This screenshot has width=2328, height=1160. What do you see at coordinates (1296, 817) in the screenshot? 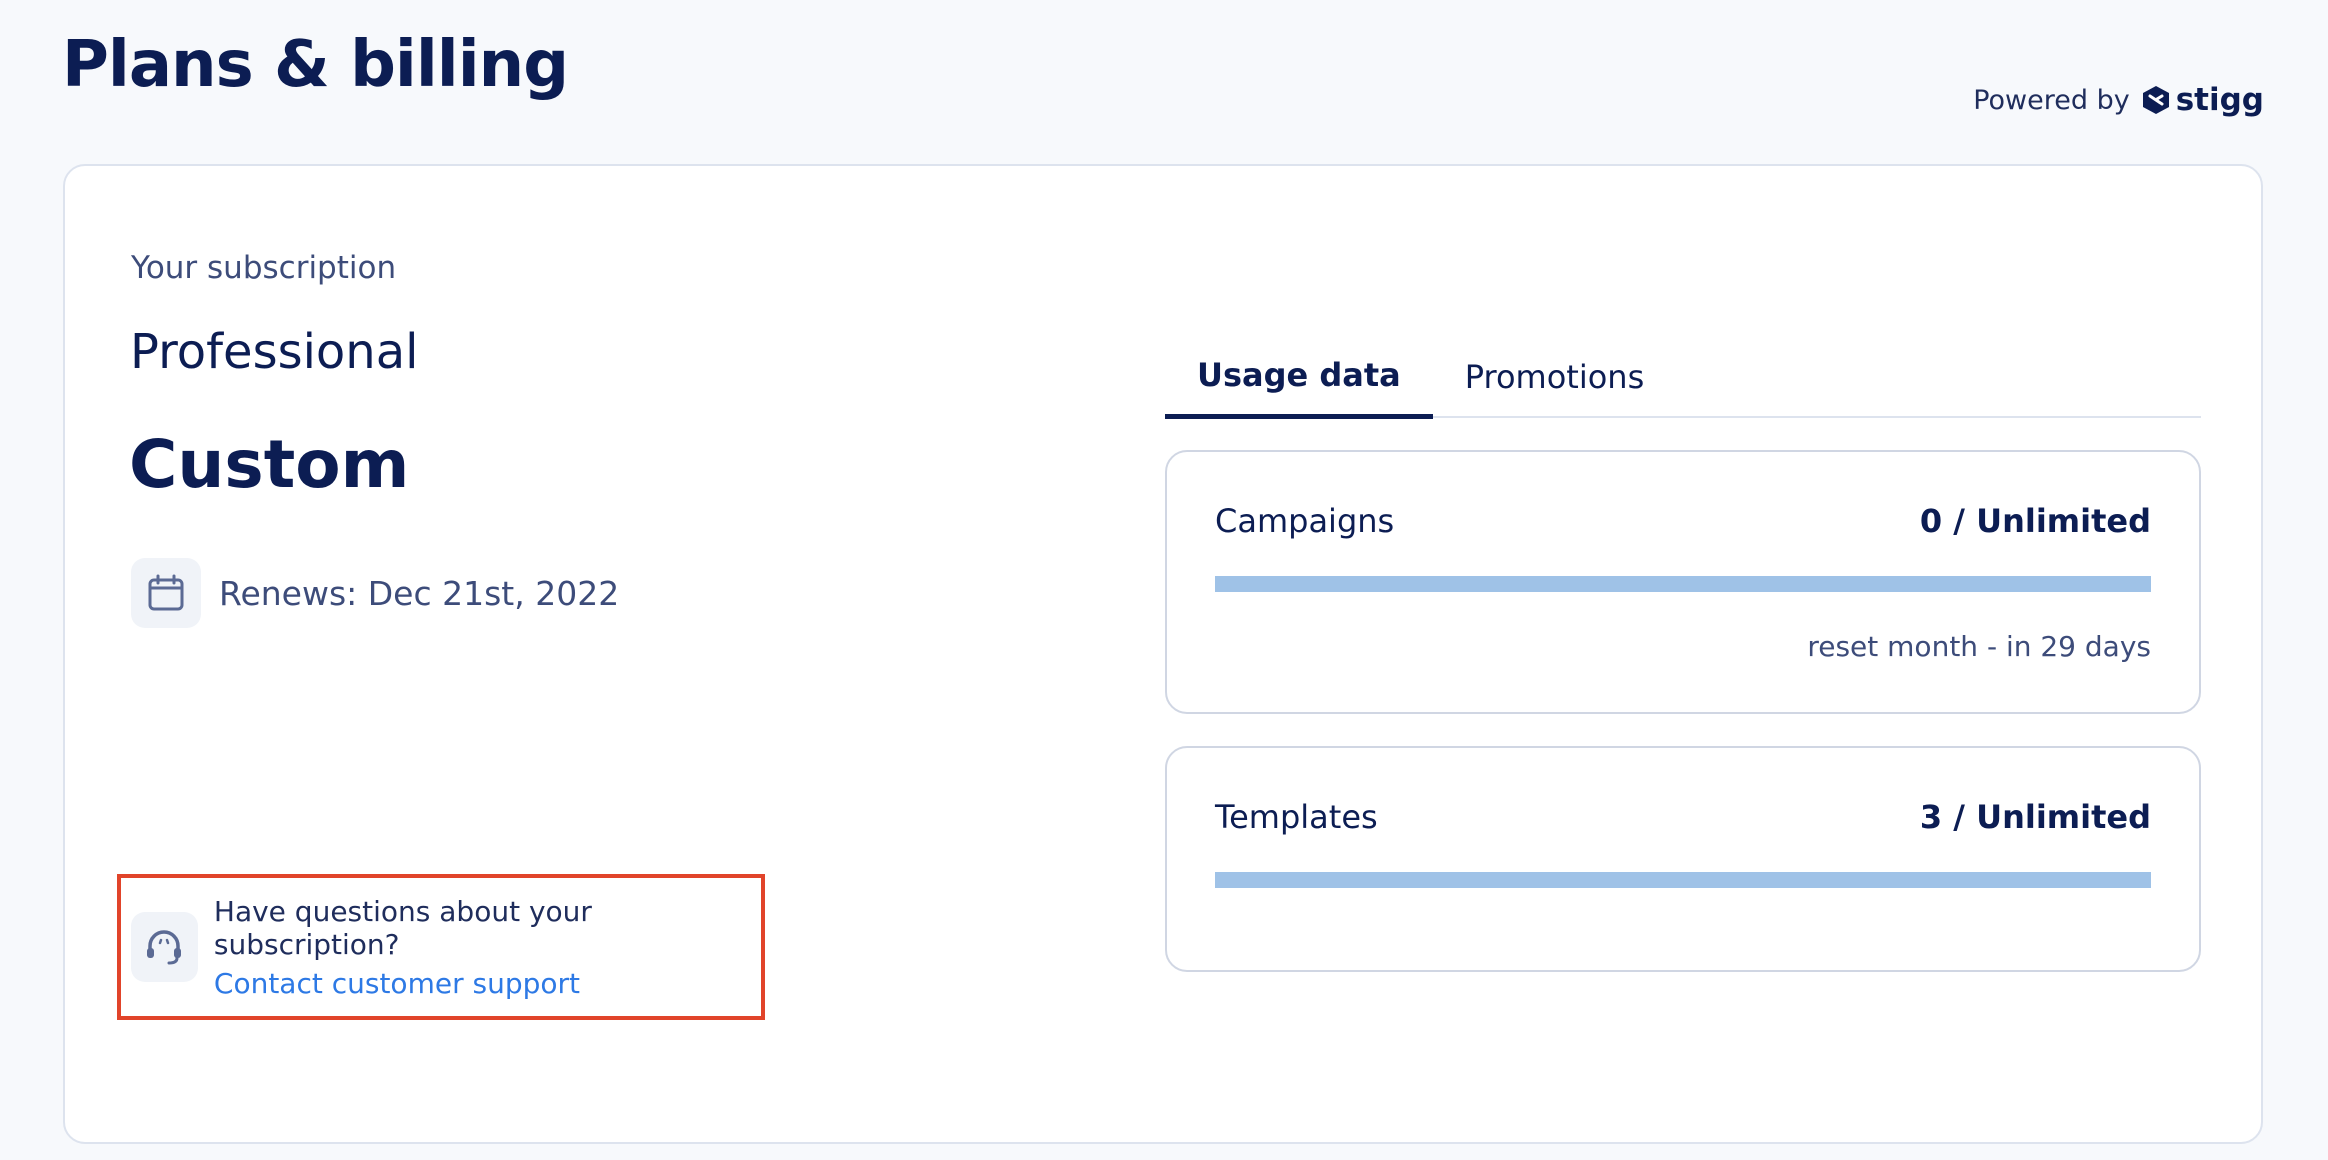
I see `usage-name: Templates` at bounding box center [1296, 817].